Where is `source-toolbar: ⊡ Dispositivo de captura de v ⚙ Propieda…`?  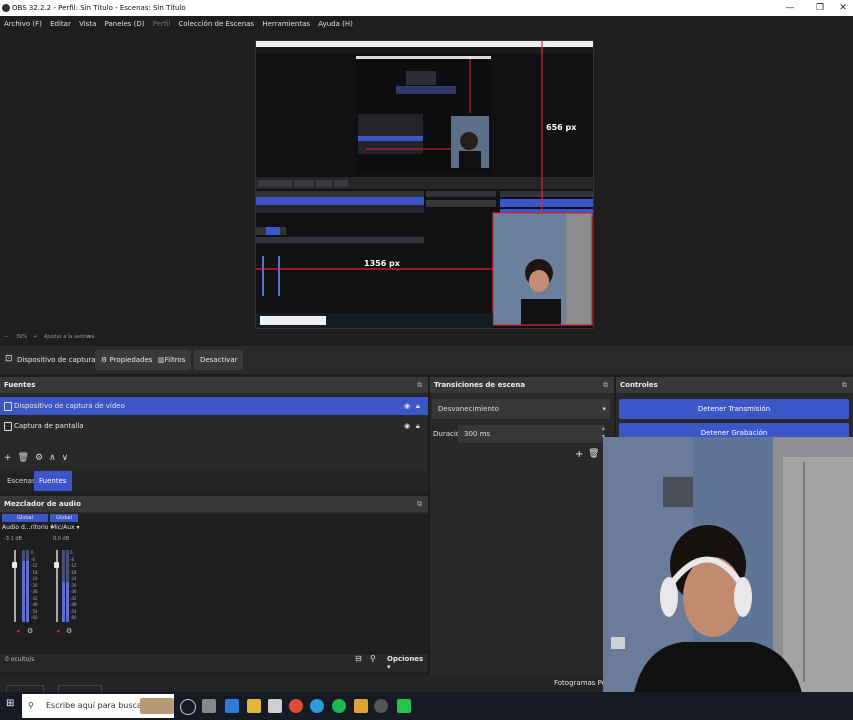
source-toolbar: ⊡ Dispositivo de captura de v ⚙ Propieda… is located at coordinates (426, 360).